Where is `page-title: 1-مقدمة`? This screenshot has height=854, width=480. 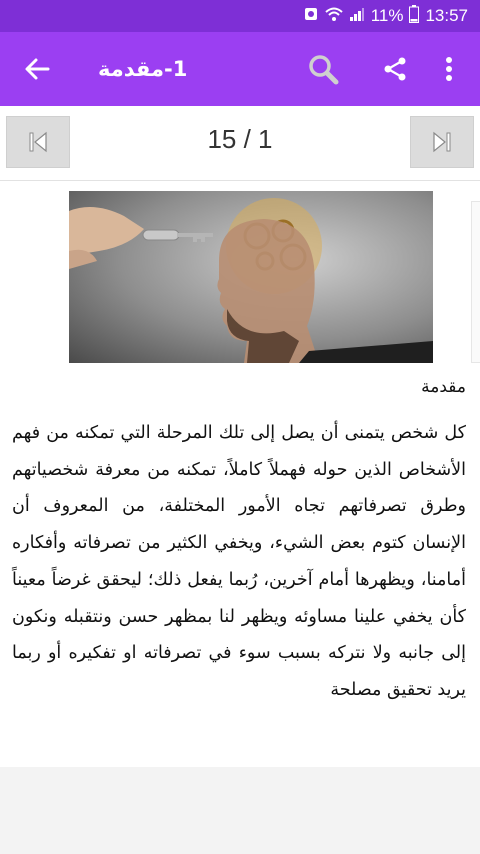
page-title: 1-مقدمة is located at coordinates (143, 69).